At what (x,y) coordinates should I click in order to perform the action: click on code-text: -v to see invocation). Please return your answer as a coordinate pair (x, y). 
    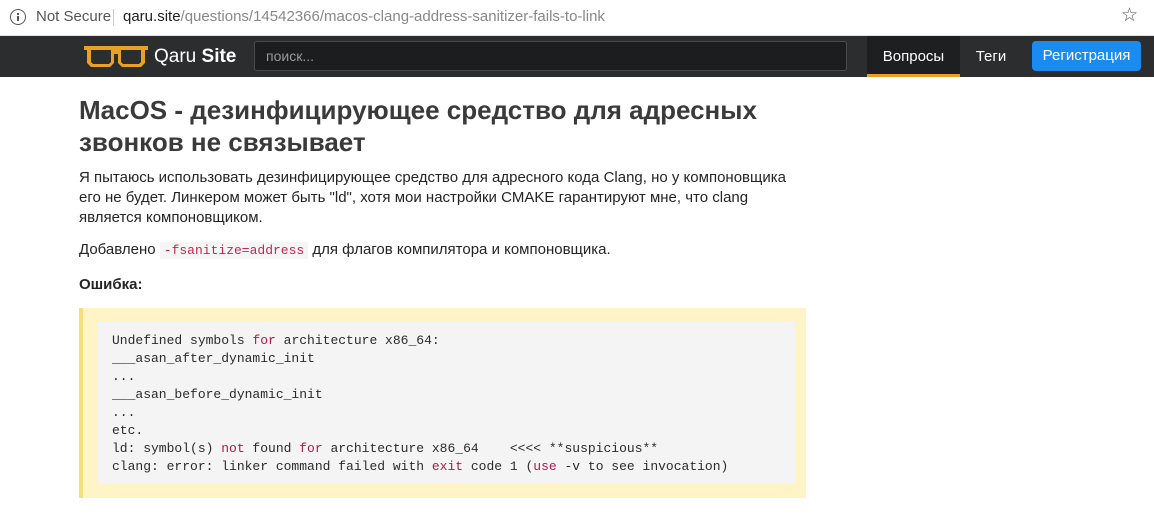
    Looking at the image, I should click on (642, 466).